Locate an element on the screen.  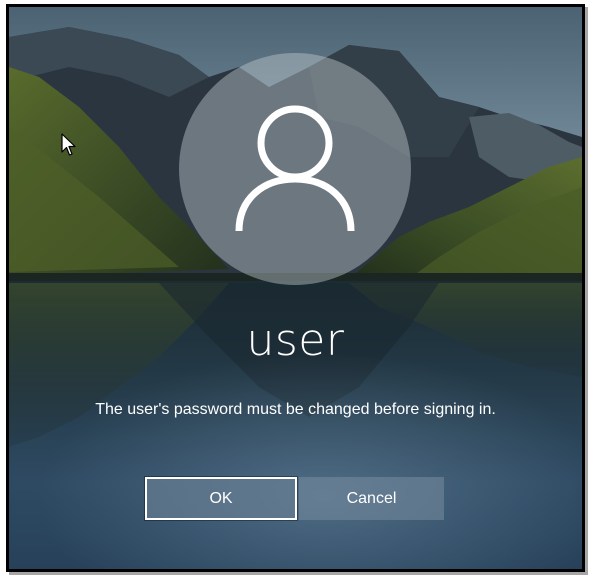
user-silhouette-icon is located at coordinates (295, 168).